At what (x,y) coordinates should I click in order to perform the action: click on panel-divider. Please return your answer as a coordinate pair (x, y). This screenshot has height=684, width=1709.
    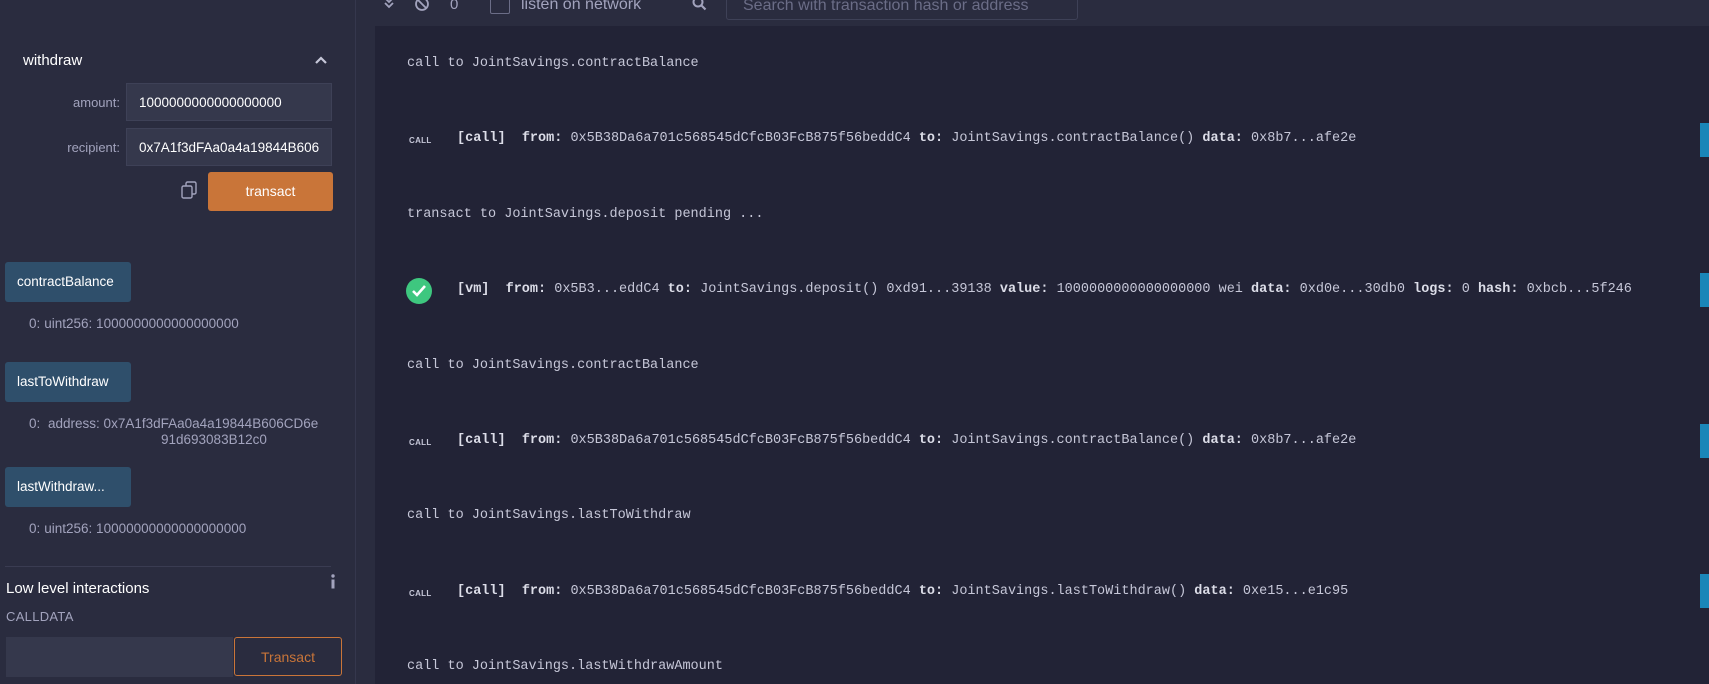
    Looking at the image, I should click on (365, 342).